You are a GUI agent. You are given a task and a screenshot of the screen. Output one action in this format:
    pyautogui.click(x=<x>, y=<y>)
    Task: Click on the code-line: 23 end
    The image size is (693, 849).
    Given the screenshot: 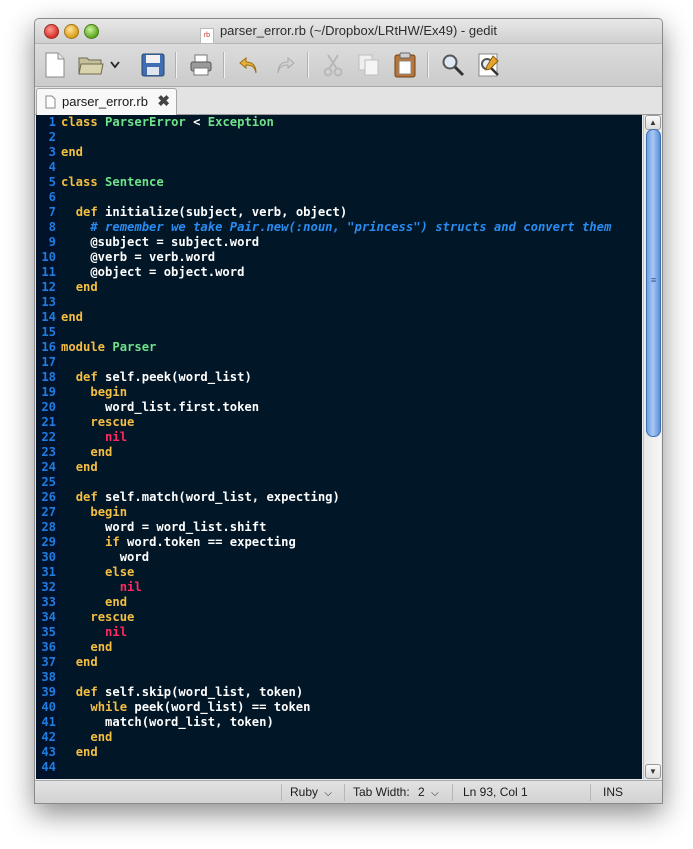 What is the action you would take?
    pyautogui.click(x=339, y=452)
    